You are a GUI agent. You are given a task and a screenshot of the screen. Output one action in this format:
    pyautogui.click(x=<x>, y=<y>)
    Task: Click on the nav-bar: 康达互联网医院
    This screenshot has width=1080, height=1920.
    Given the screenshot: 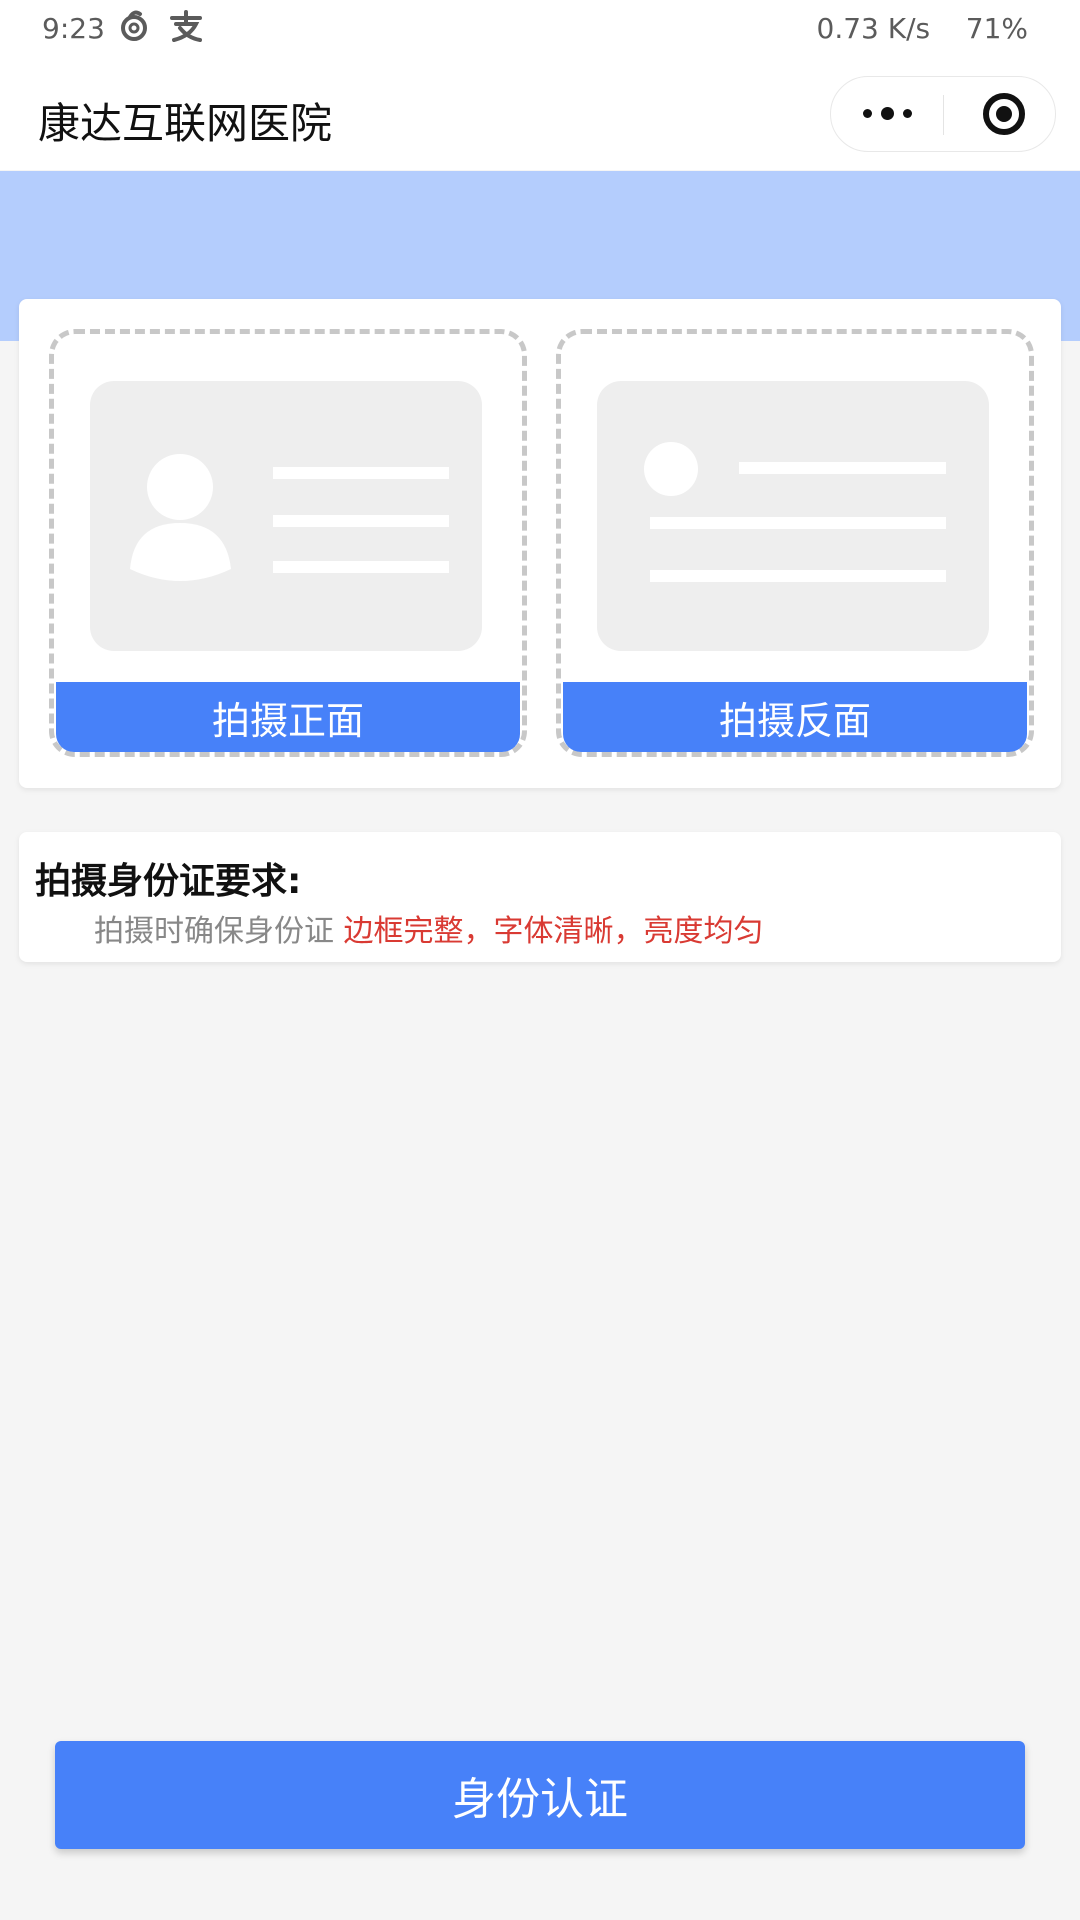 What is the action you would take?
    pyautogui.click(x=540, y=114)
    